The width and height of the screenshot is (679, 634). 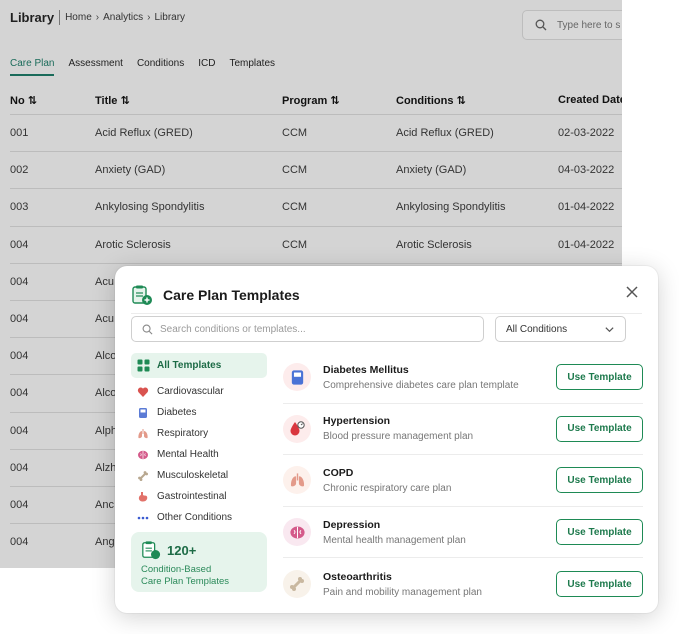 What do you see at coordinates (394, 540) in the screenshot?
I see `template-description: Mental health management plan` at bounding box center [394, 540].